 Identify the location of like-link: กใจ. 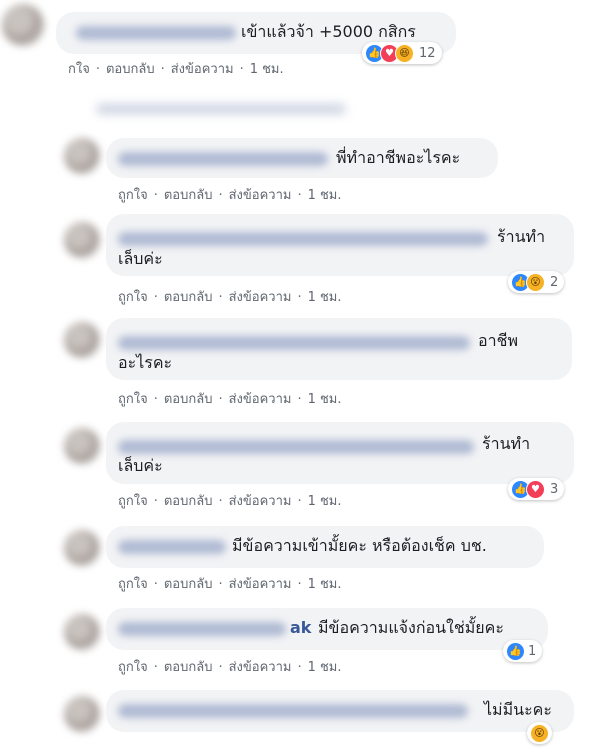
(79, 69).